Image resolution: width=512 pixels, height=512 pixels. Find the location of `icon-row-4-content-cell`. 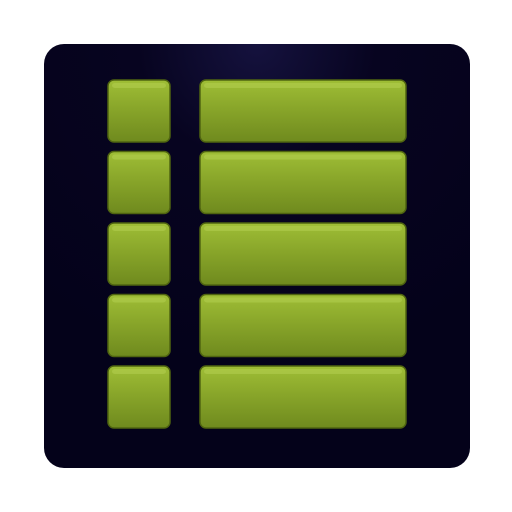

icon-row-4-content-cell is located at coordinates (303, 325).